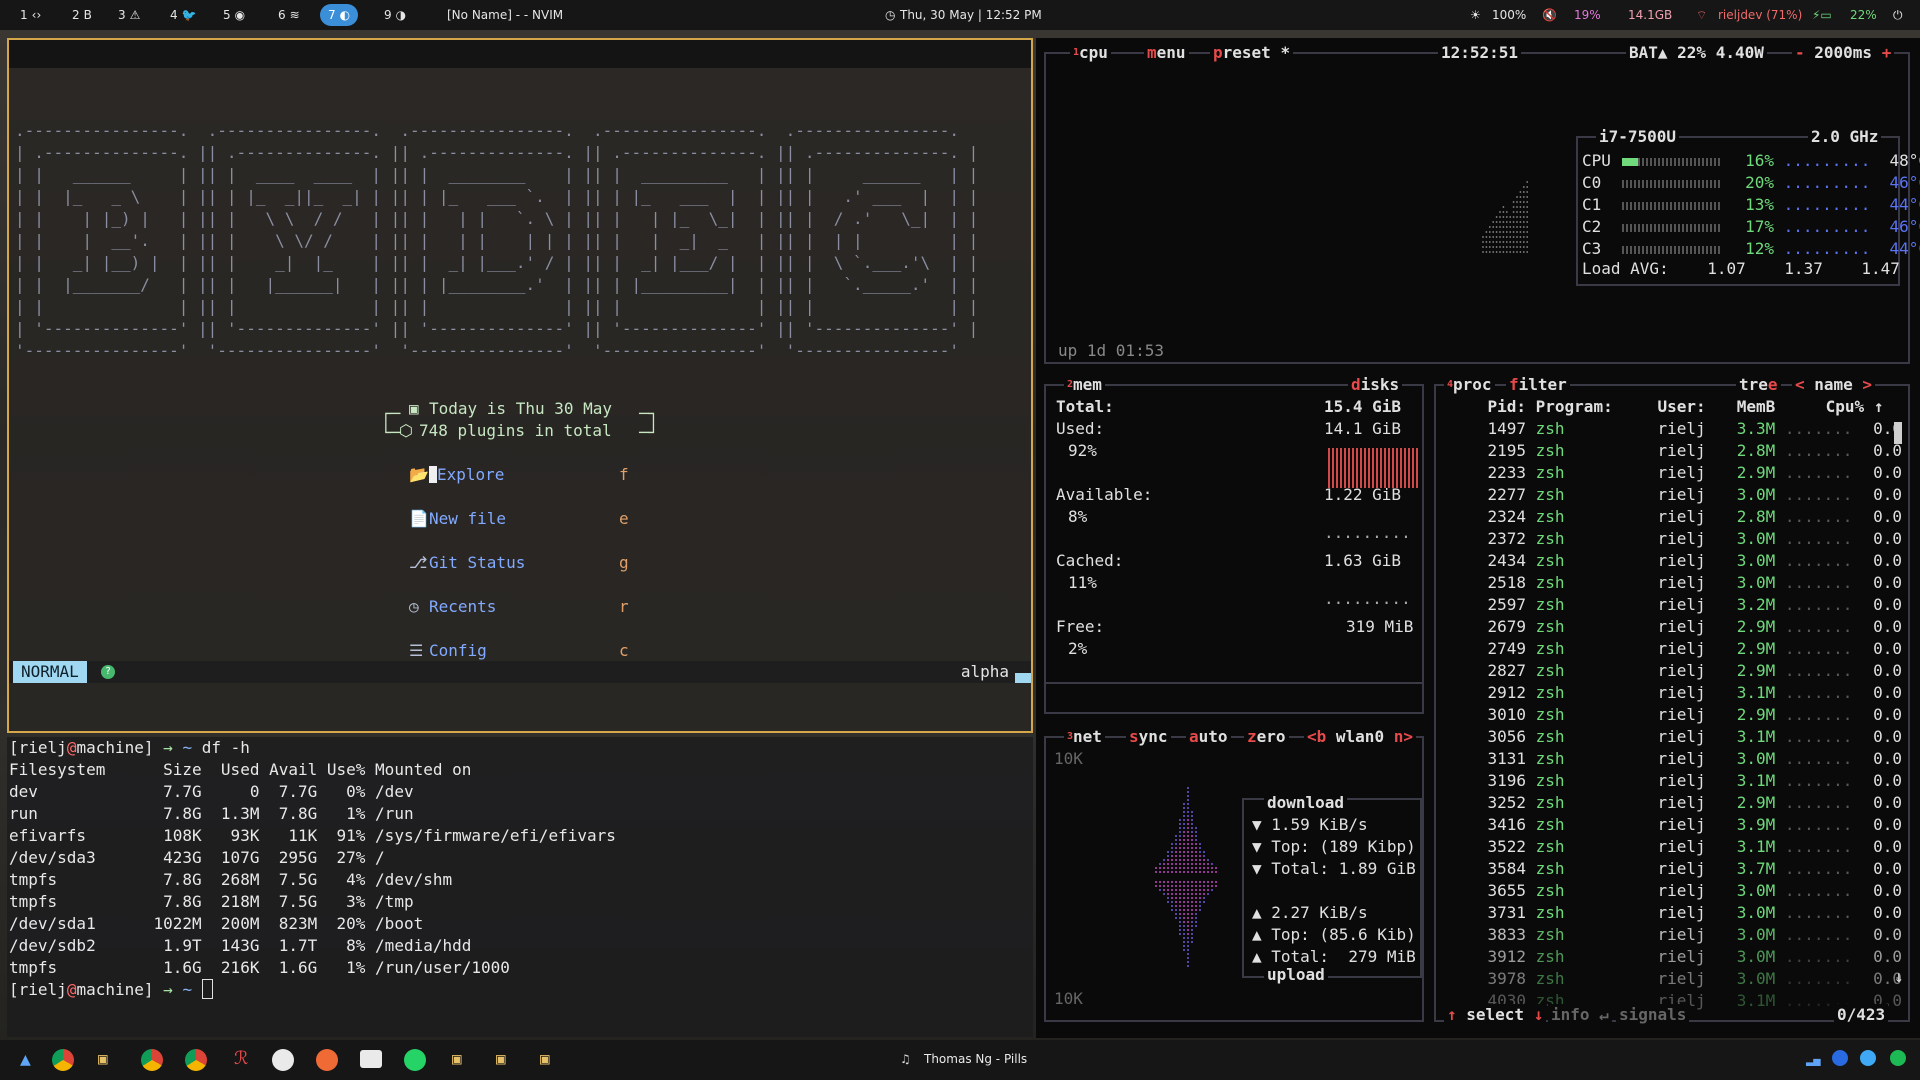  What do you see at coordinates (1674, 935) in the screenshot?
I see `process-row: 3833 zsh rielj 3.0M ....... 0.0` at bounding box center [1674, 935].